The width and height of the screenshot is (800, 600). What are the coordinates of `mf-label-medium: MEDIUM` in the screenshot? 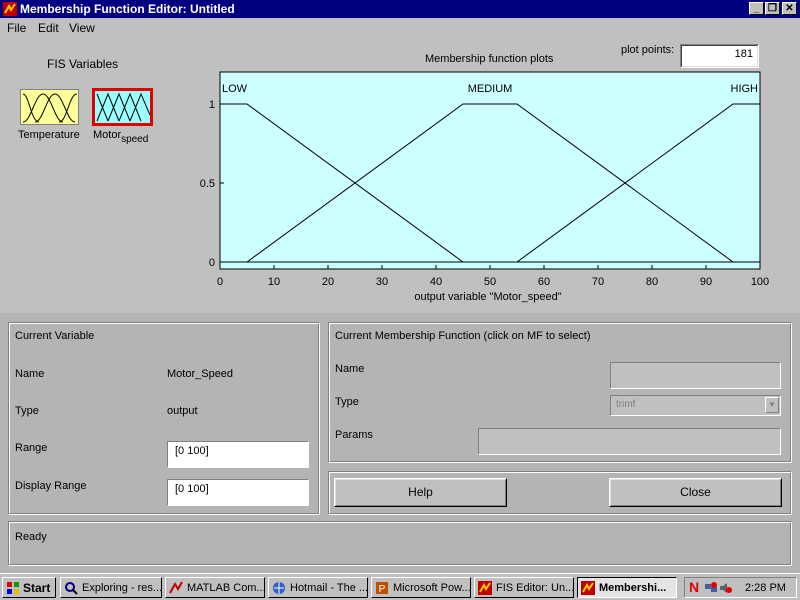 It's located at (490, 89).